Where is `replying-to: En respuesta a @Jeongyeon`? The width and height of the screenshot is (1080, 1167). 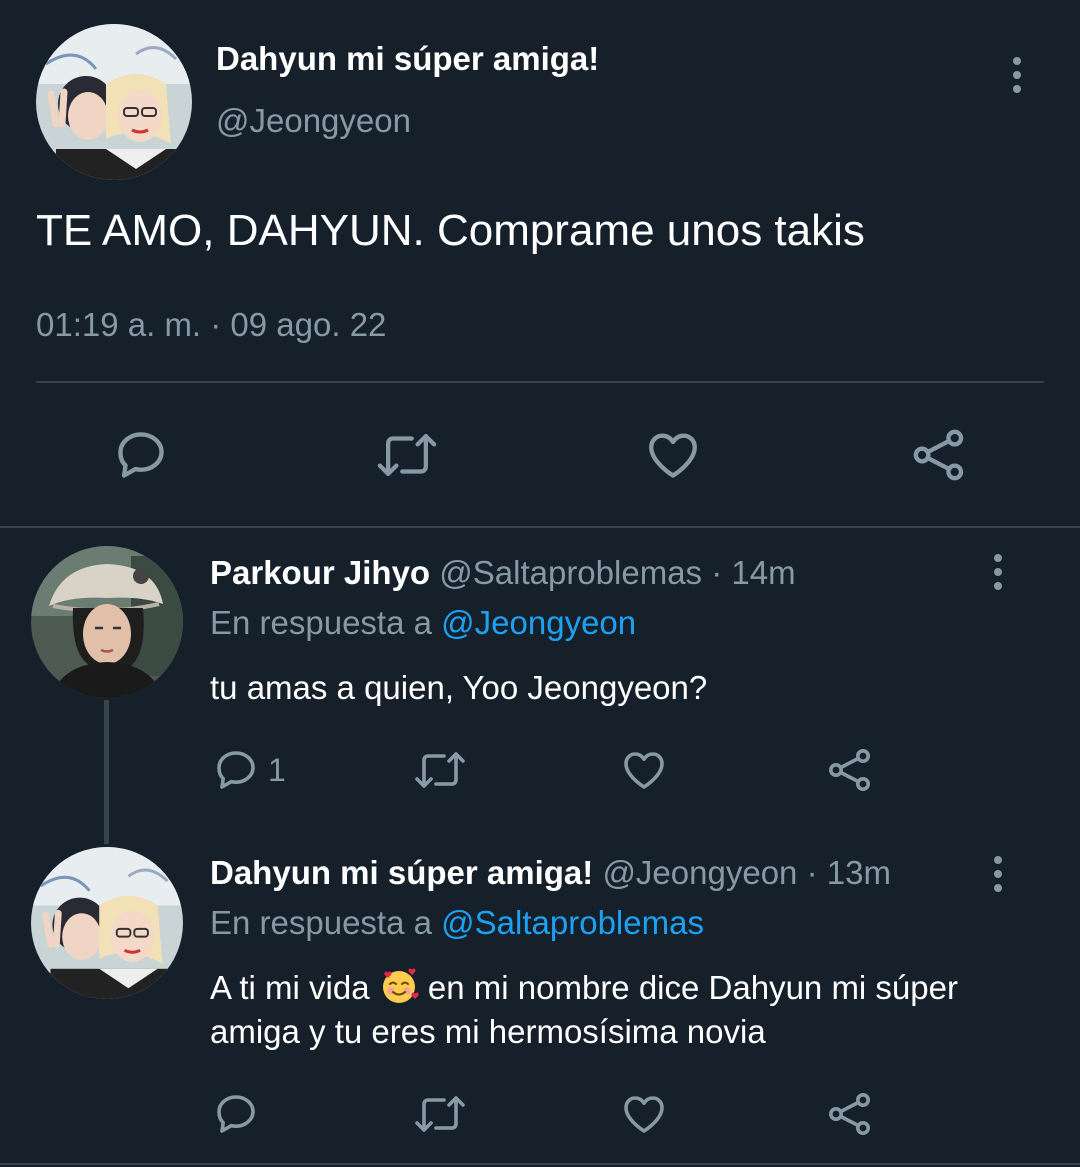
replying-to: En respuesta a @Jeongyeon is located at coordinates (423, 623).